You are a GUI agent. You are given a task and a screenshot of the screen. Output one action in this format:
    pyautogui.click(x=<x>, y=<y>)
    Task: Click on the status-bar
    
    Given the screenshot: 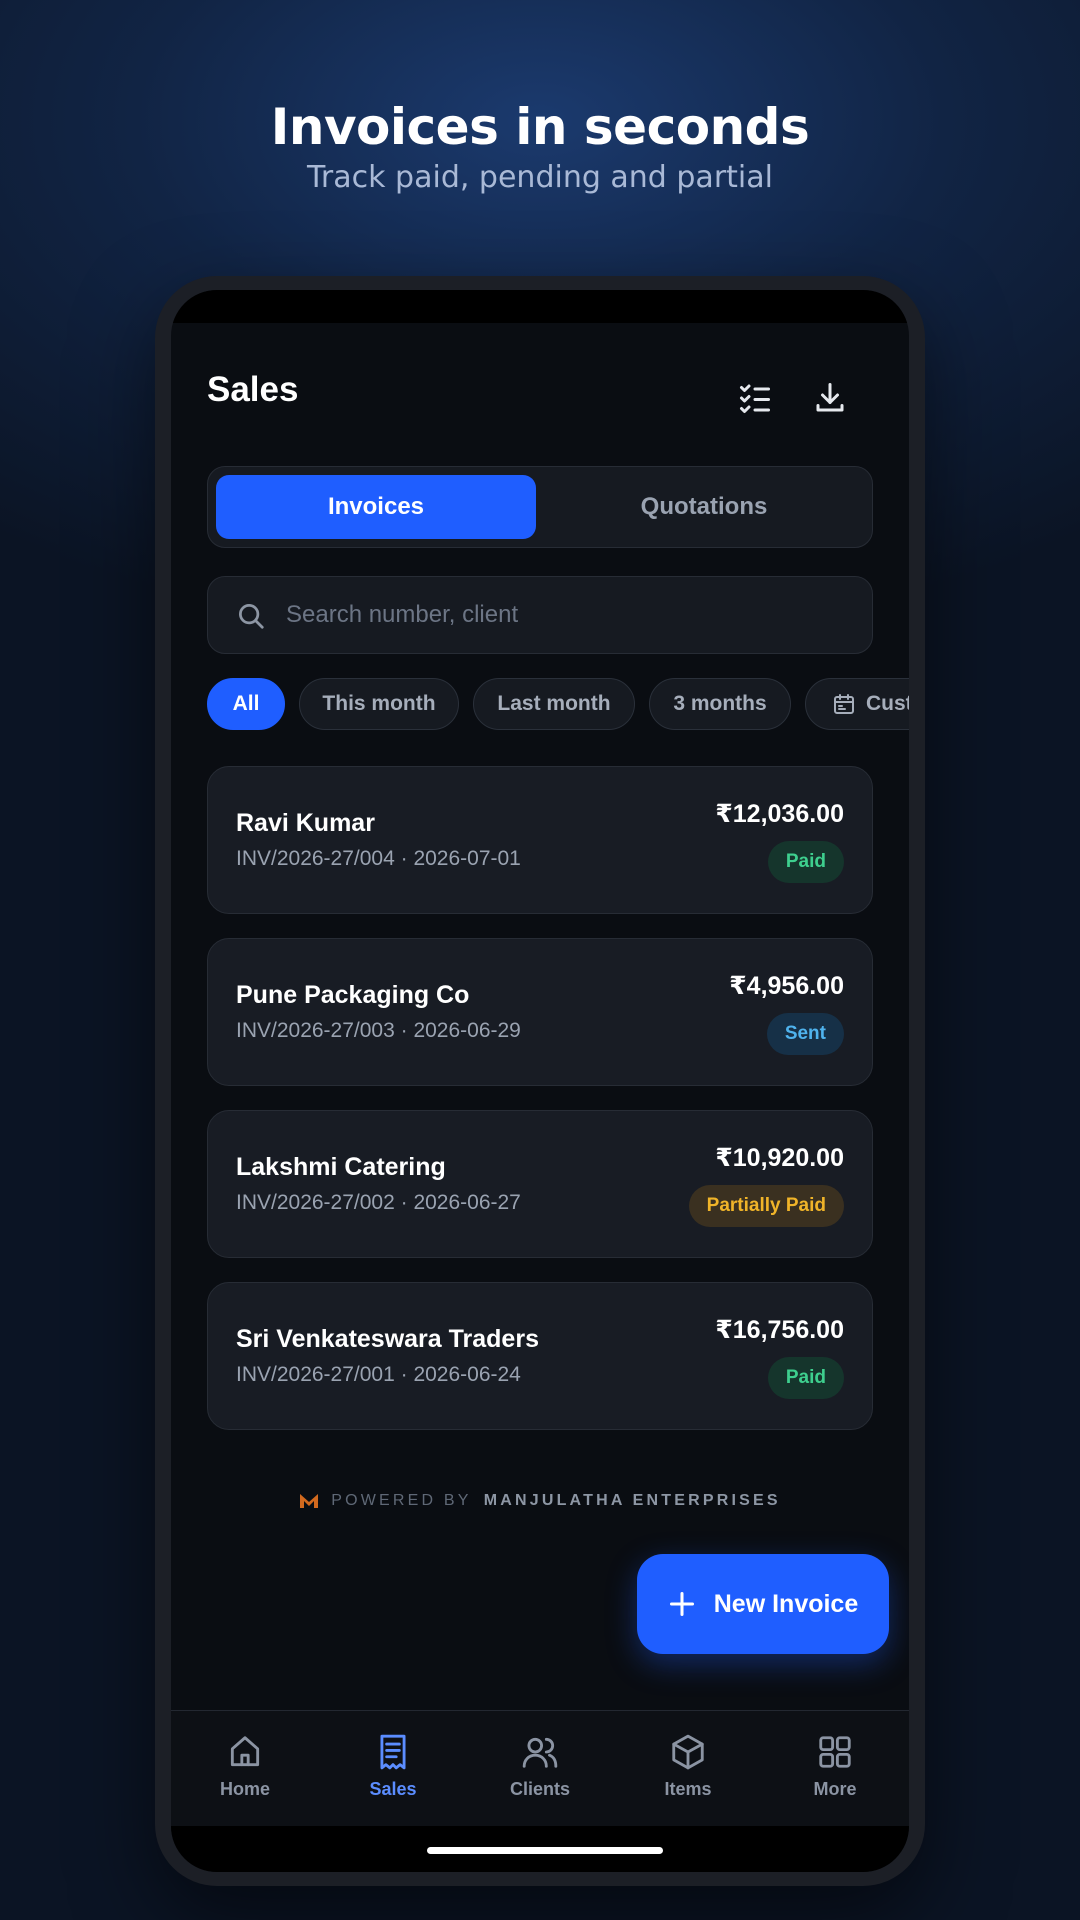 What is the action you would take?
    pyautogui.click(x=540, y=306)
    